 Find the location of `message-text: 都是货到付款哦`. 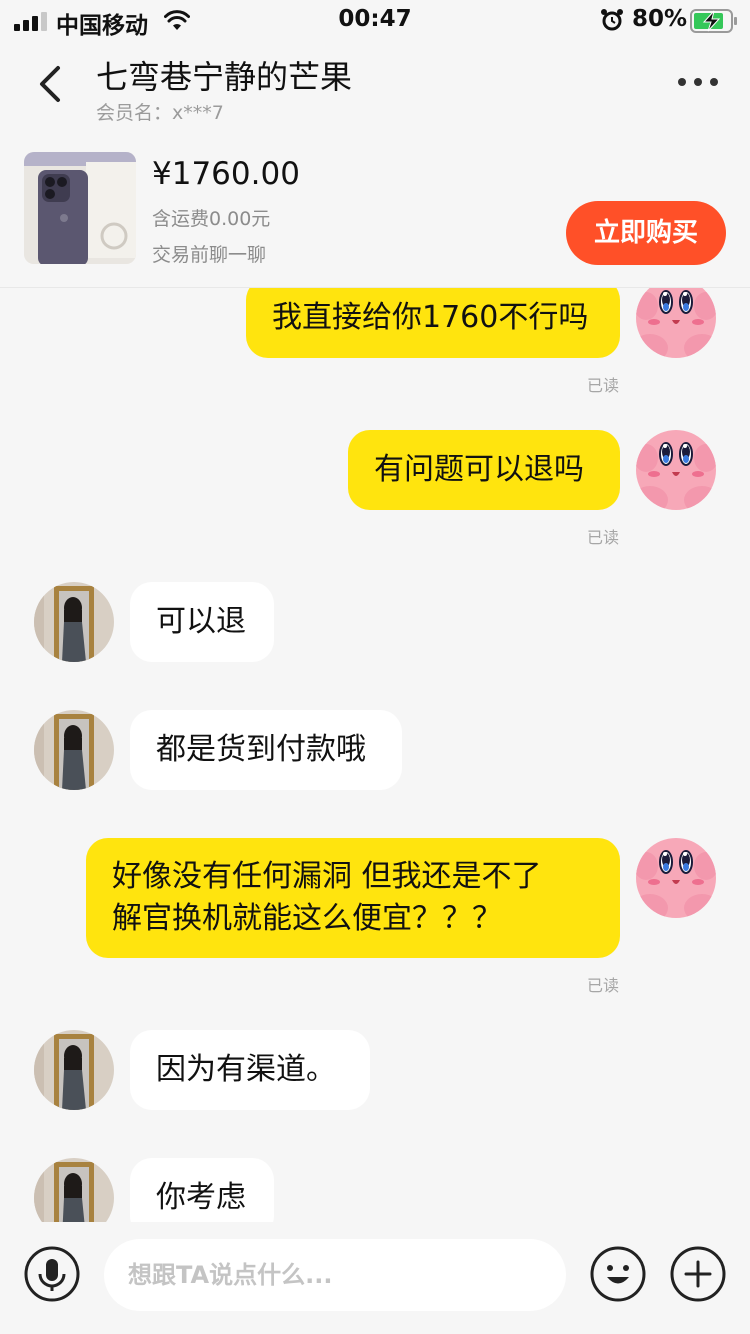

message-text: 都是货到付款哦 is located at coordinates (261, 749).